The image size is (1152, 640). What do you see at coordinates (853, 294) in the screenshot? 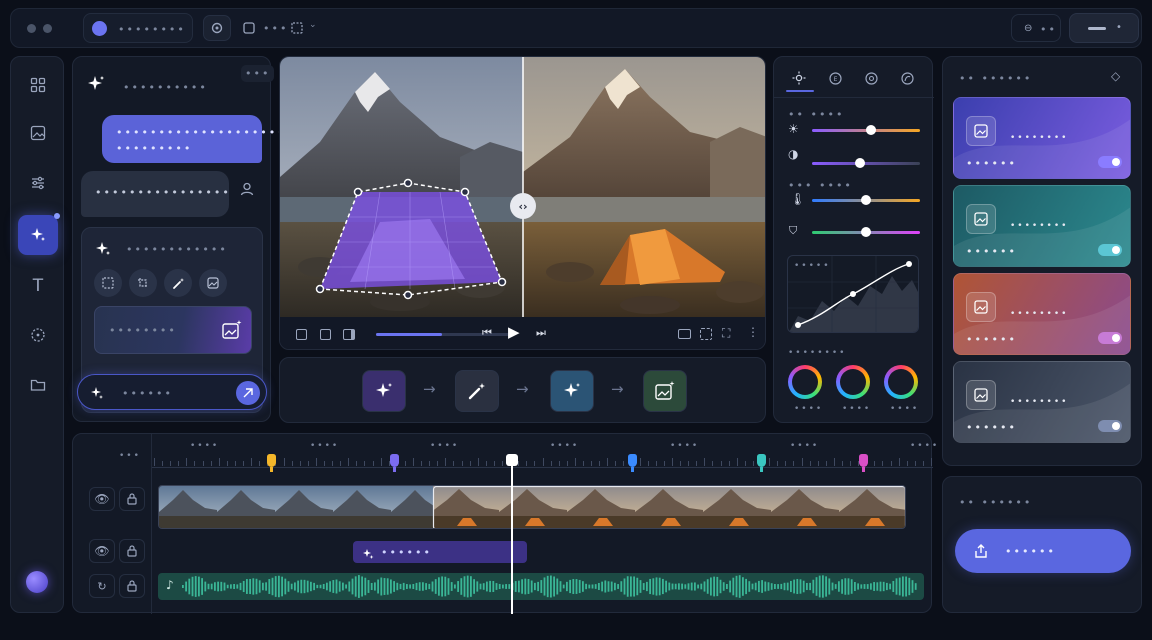
I see `curves-editor: •••••` at bounding box center [853, 294].